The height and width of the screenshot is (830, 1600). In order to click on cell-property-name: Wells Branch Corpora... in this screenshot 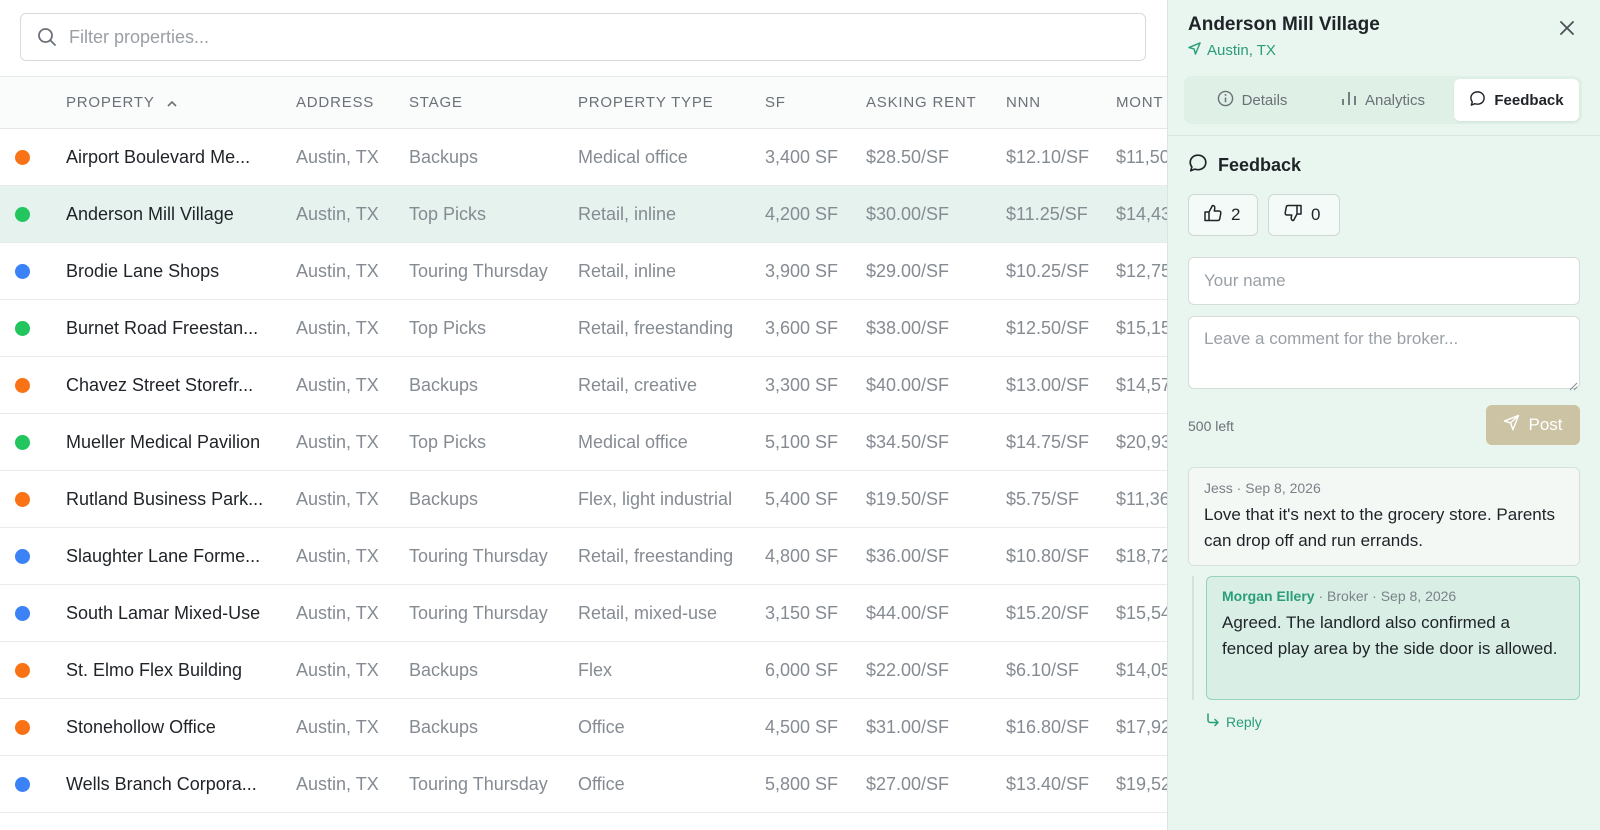, I will do `click(161, 784)`.